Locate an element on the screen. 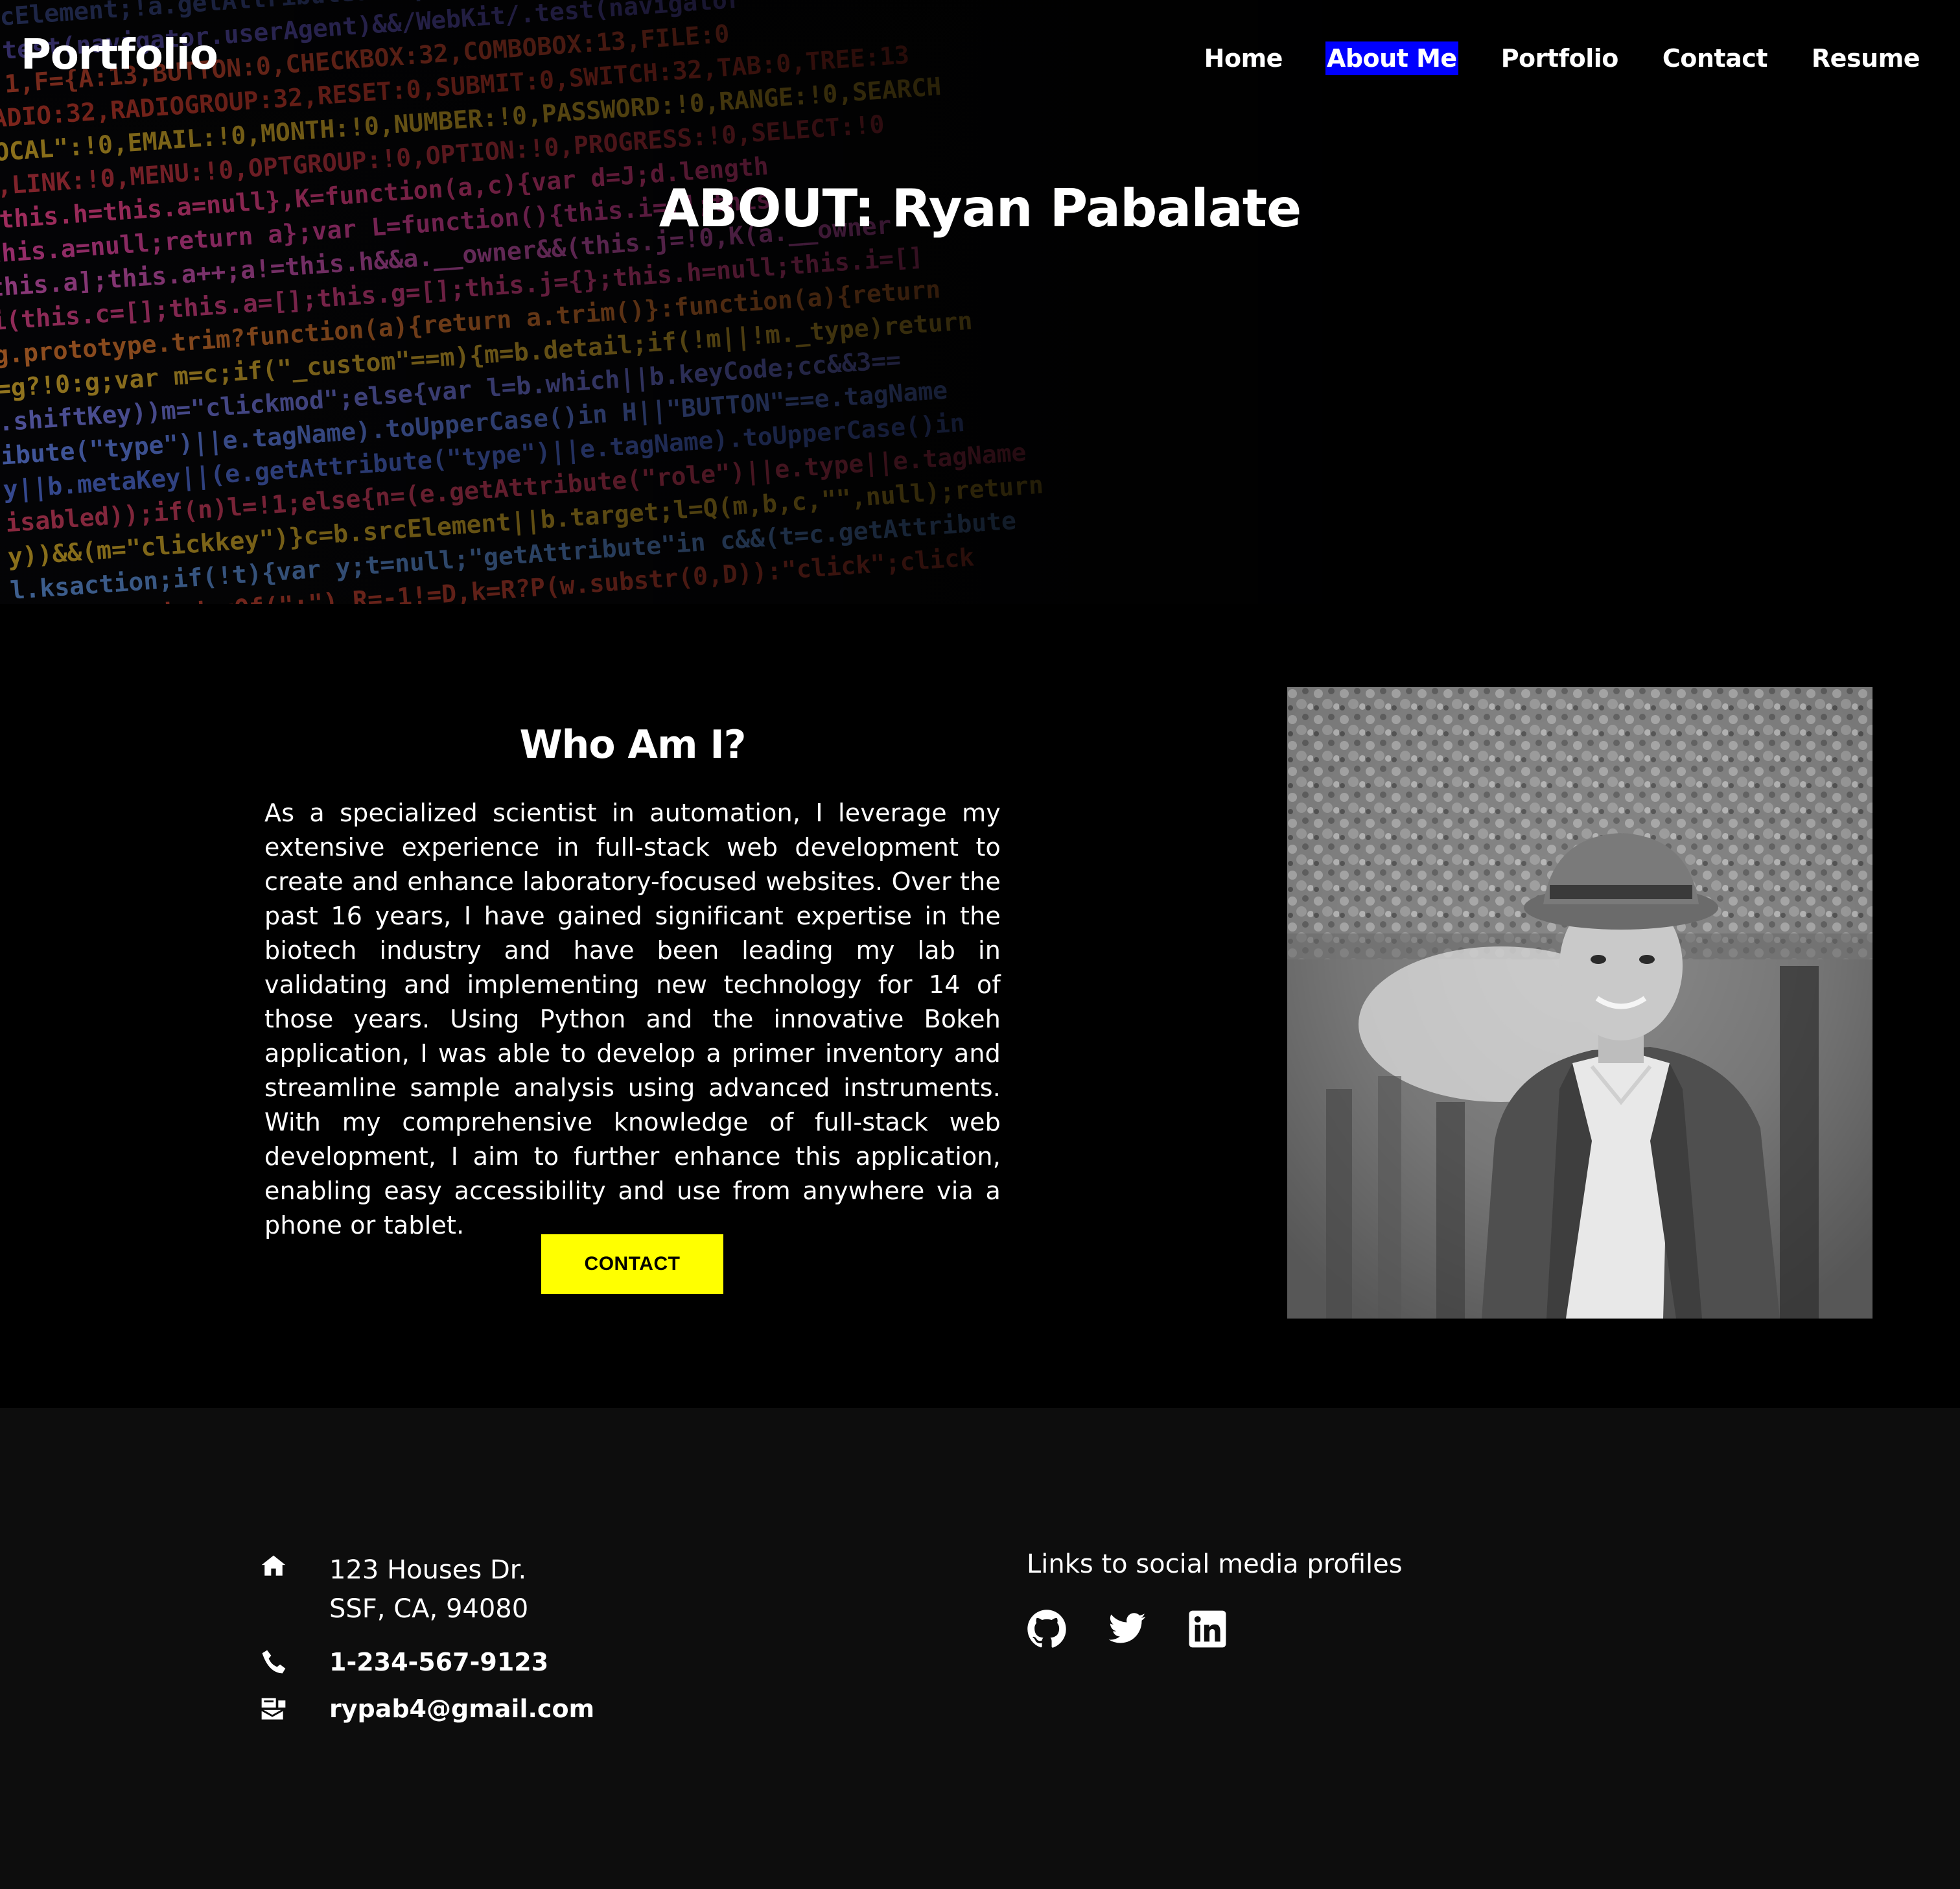 This screenshot has width=1960, height=1889. nav-portfolio: Portfolio is located at coordinates (1560, 58).